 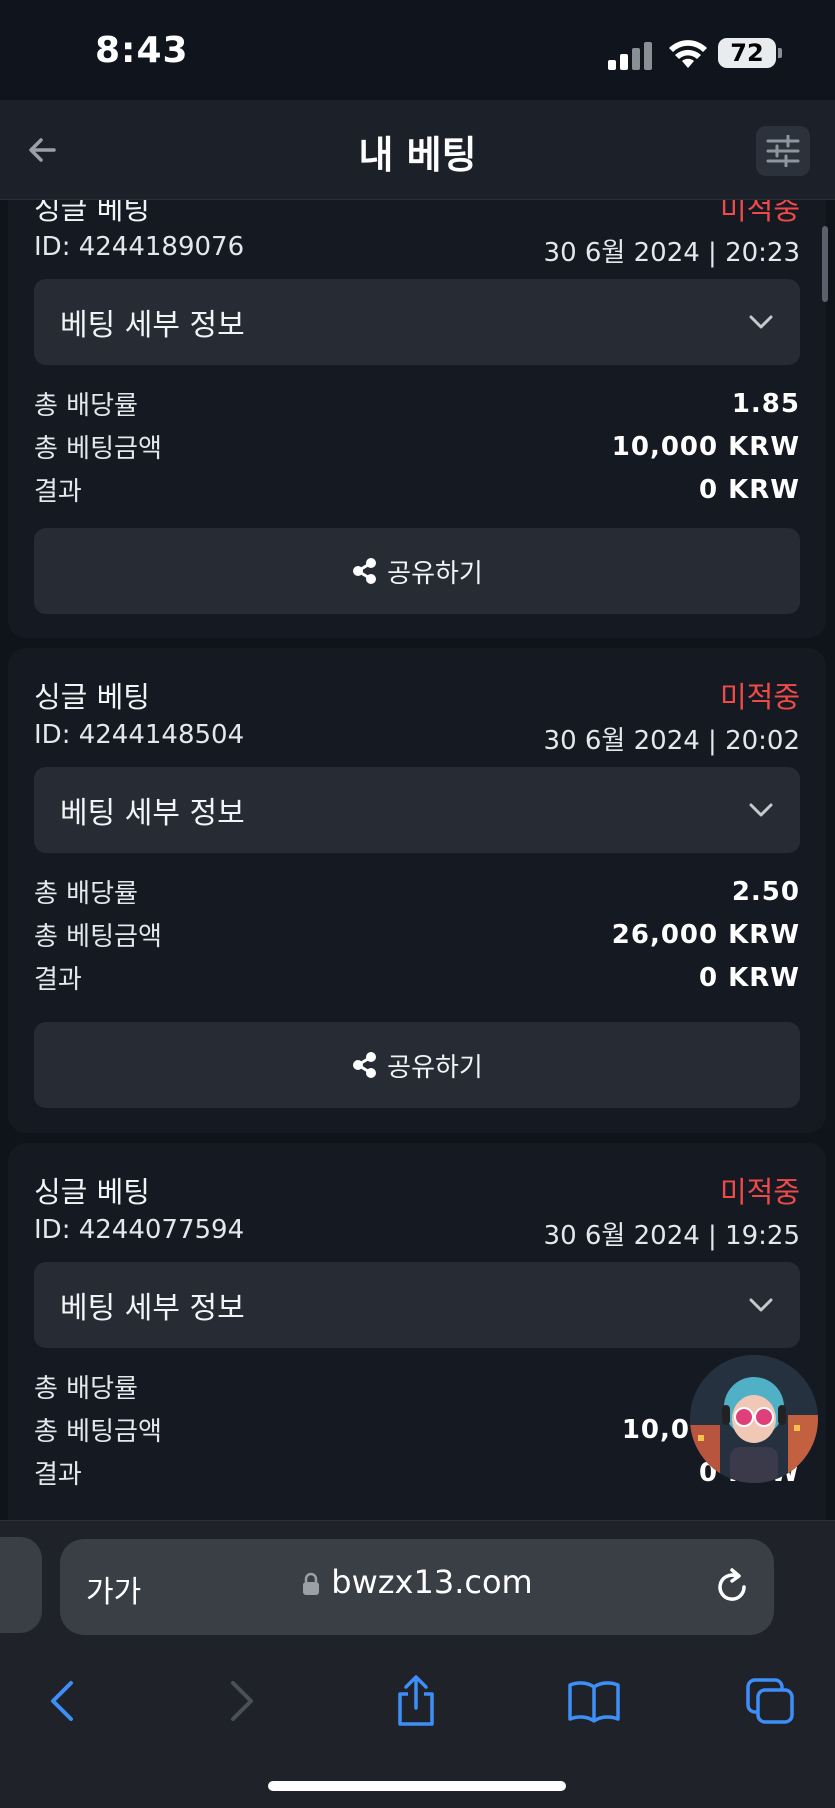 I want to click on share-page-button, so click(x=416, y=1701).